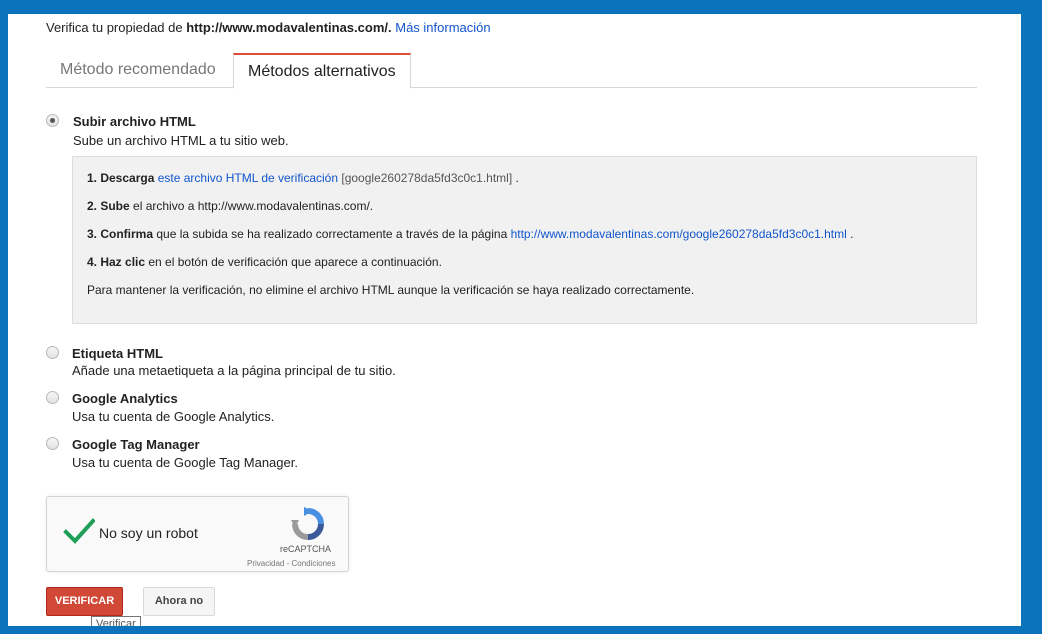  I want to click on tab-alternative-methods: Métodos alternativos, so click(322, 71).